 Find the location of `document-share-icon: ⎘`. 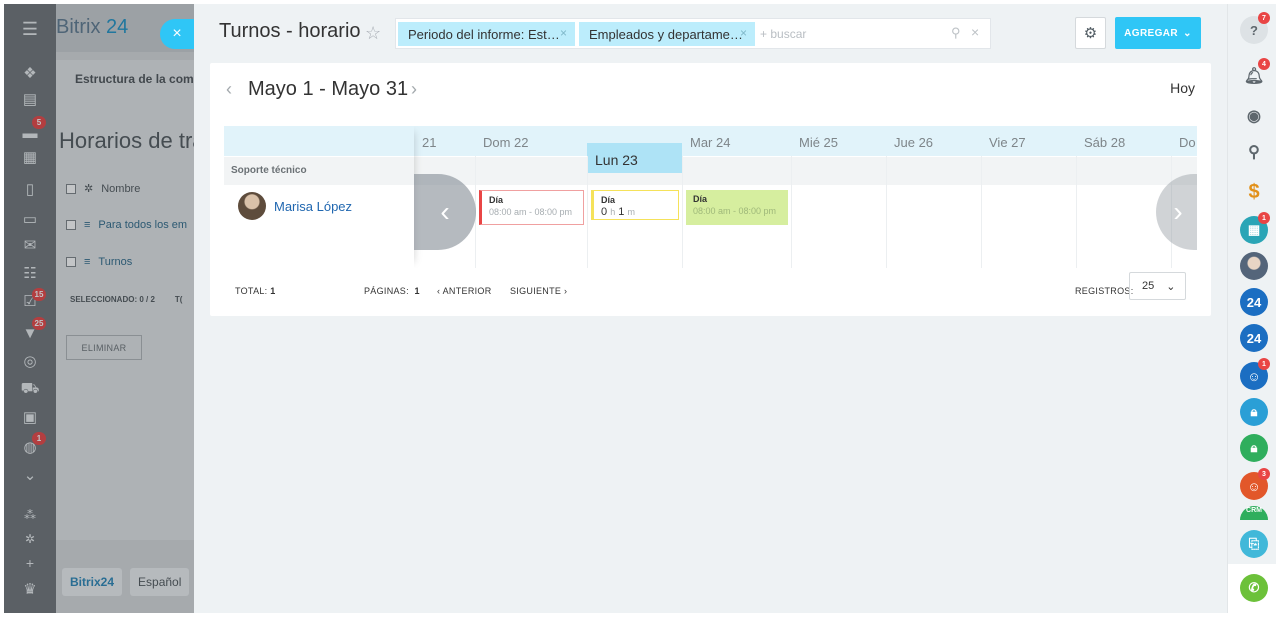

document-share-icon: ⎘ is located at coordinates (1254, 544).